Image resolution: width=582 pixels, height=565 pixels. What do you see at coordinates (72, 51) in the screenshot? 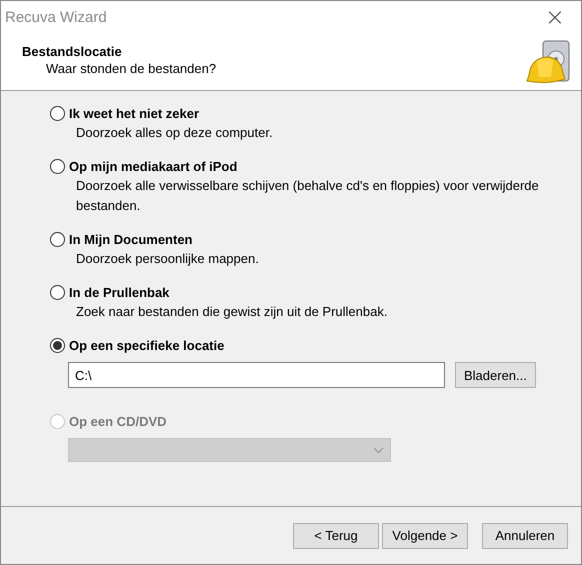
I see `page-title: Bestandslocatie` at bounding box center [72, 51].